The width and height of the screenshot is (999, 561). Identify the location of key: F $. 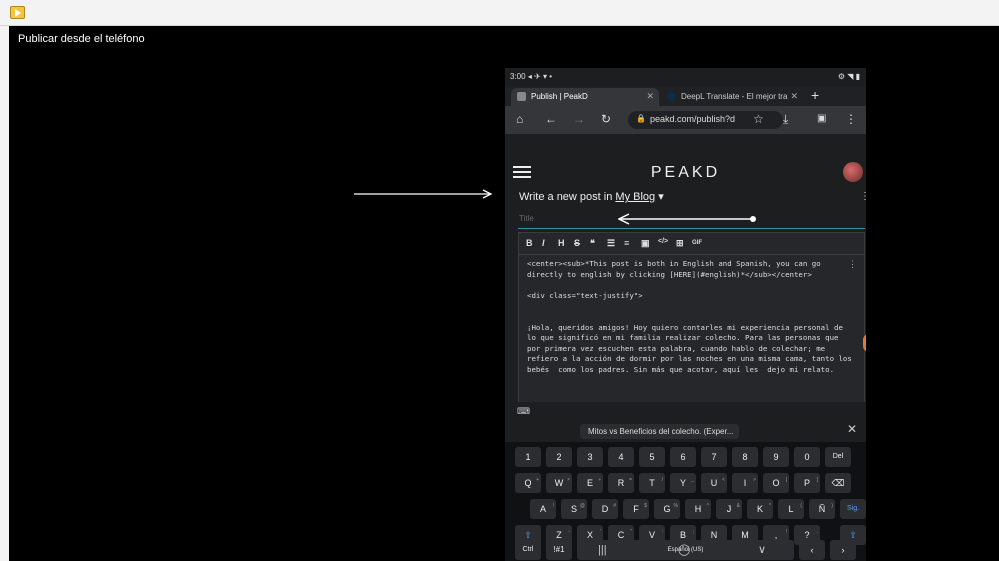
(636, 509).